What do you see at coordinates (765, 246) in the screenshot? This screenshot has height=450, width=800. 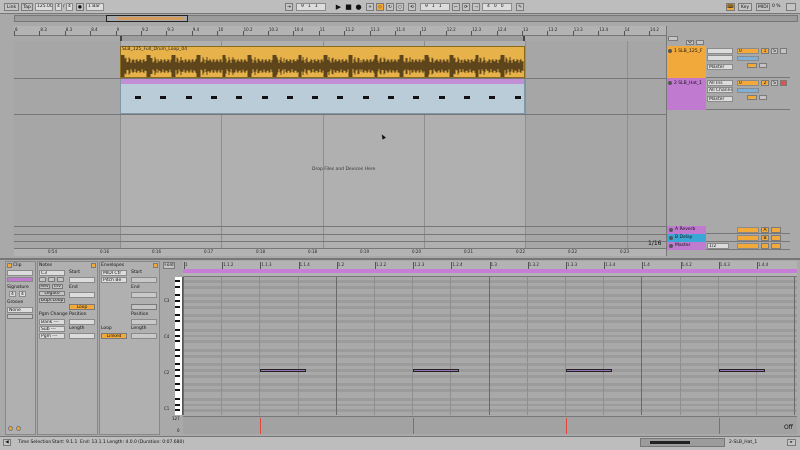 I see `return-letter` at bounding box center [765, 246].